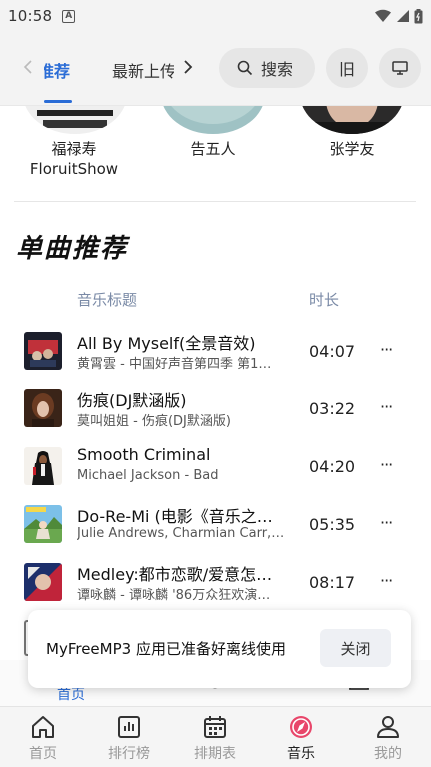 This screenshot has height=767, width=431. I want to click on song-duration: 04:07, so click(332, 351).